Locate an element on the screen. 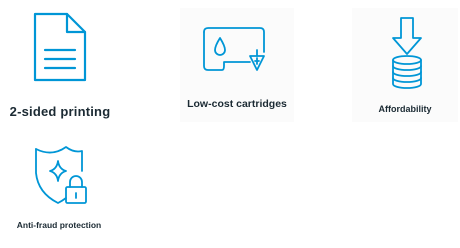  shield-lock-icon is located at coordinates (62, 176).